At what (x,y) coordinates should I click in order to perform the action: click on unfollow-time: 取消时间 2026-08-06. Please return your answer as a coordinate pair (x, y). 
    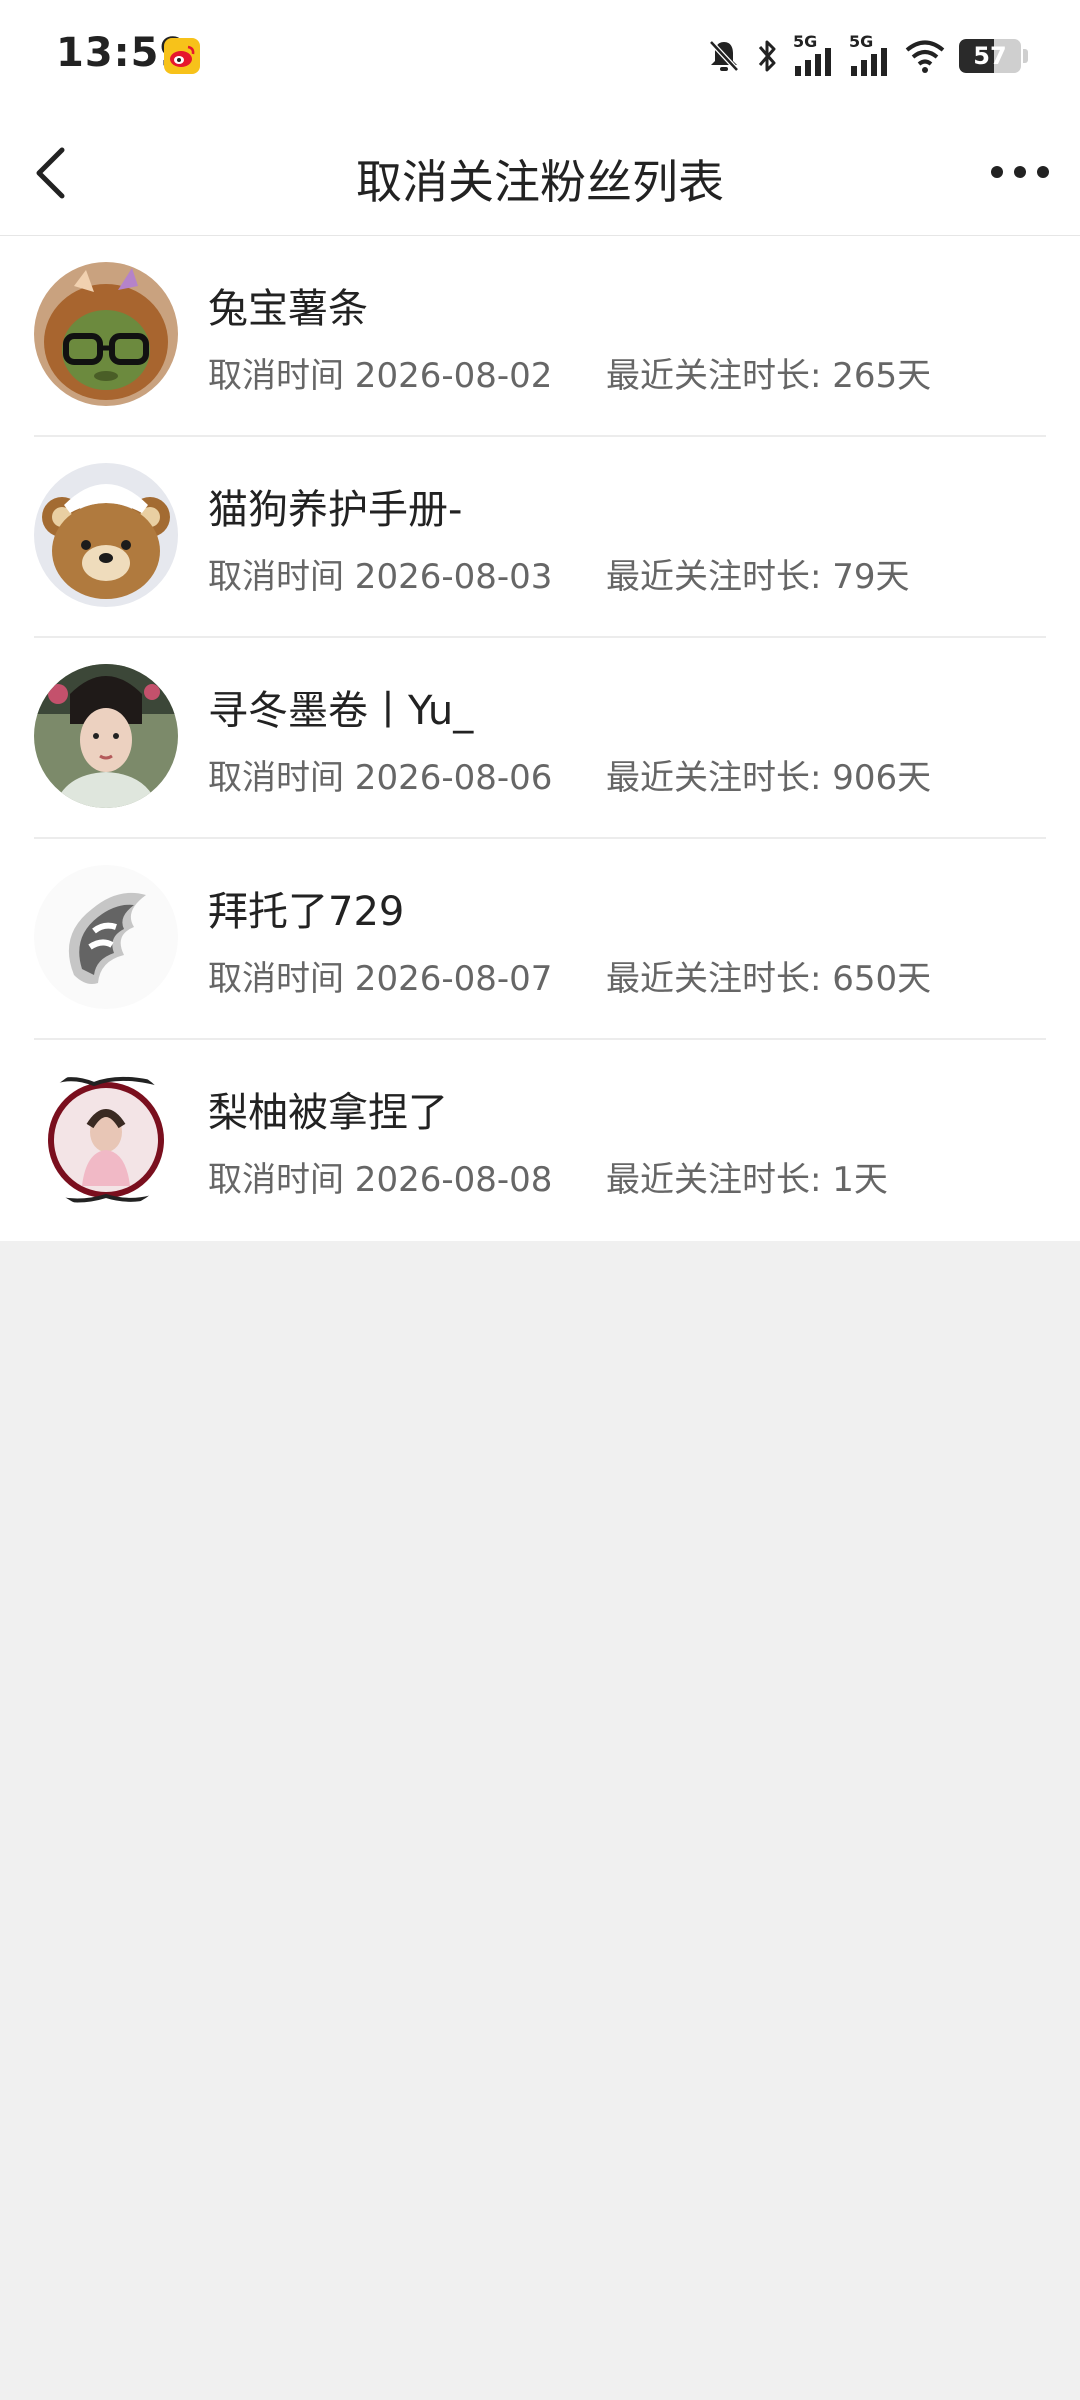
    Looking at the image, I should click on (380, 778).